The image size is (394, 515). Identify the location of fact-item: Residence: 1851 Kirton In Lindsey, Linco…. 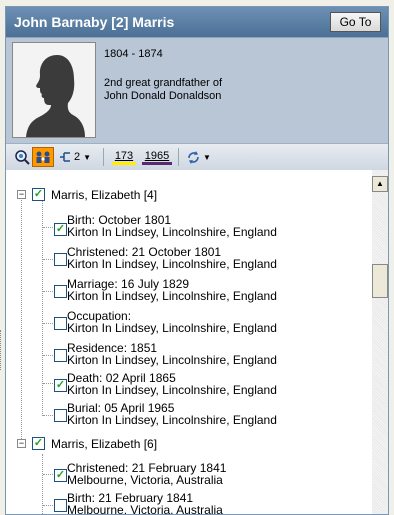
(172, 354).